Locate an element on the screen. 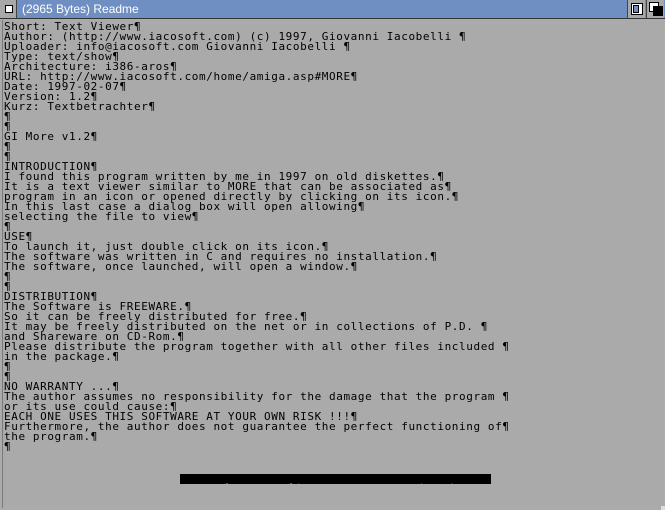  text-line: in the package.¶ is located at coordinates (62, 356).